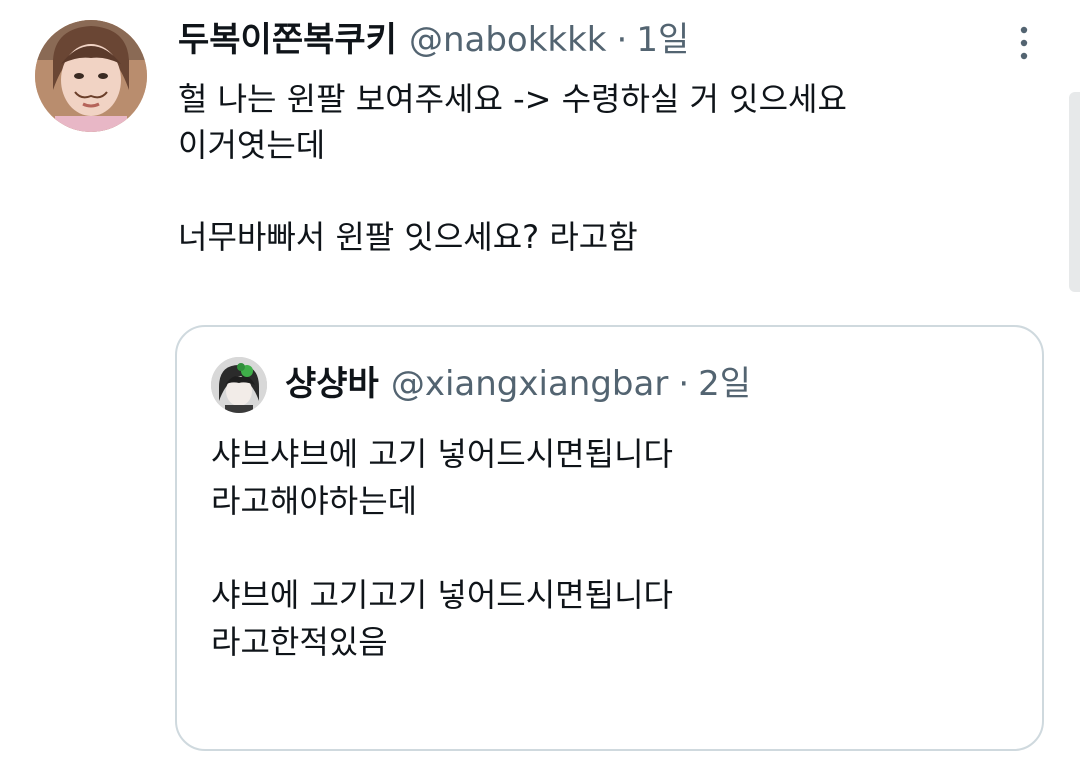 The image size is (1080, 766). Describe the element at coordinates (529, 384) in the screenshot. I see `quoted-author-handle: @xiangxiangbar` at that location.